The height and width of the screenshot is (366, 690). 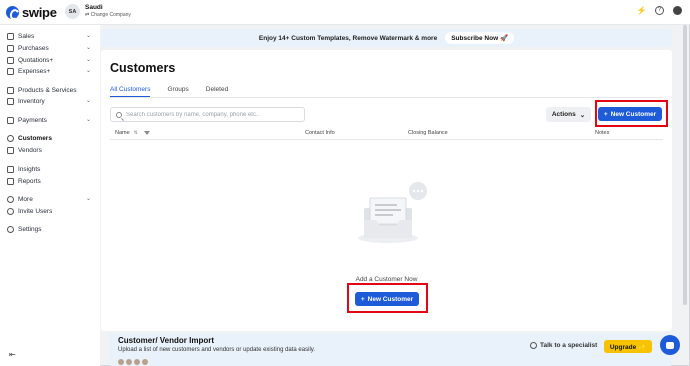 What do you see at coordinates (568, 114) in the screenshot?
I see `actions-button: Actions ⌄` at bounding box center [568, 114].